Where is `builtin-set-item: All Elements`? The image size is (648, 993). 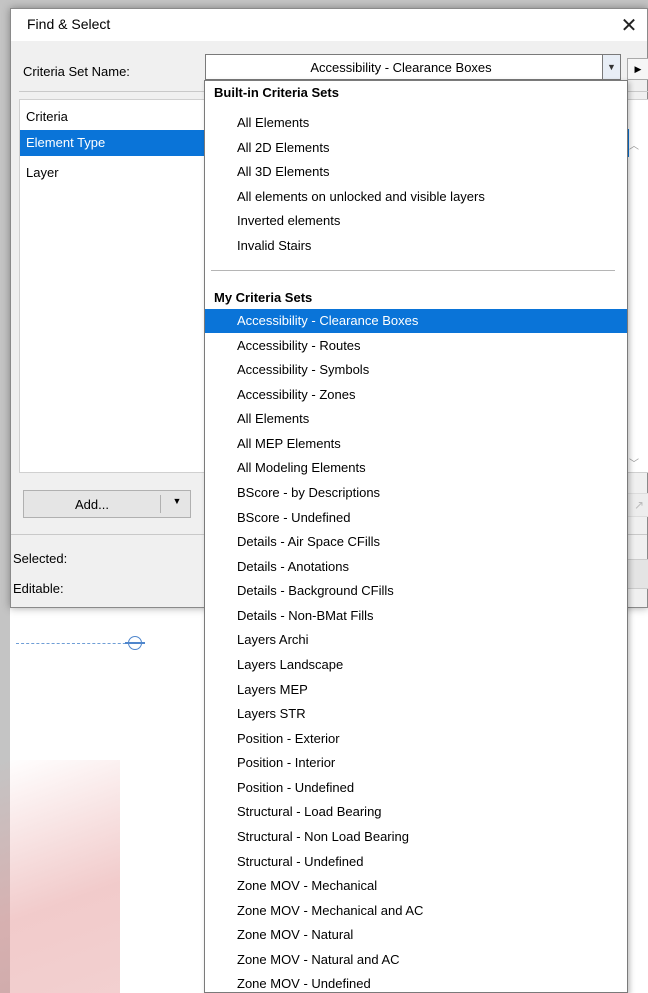
builtin-set-item: All Elements is located at coordinates (416, 123).